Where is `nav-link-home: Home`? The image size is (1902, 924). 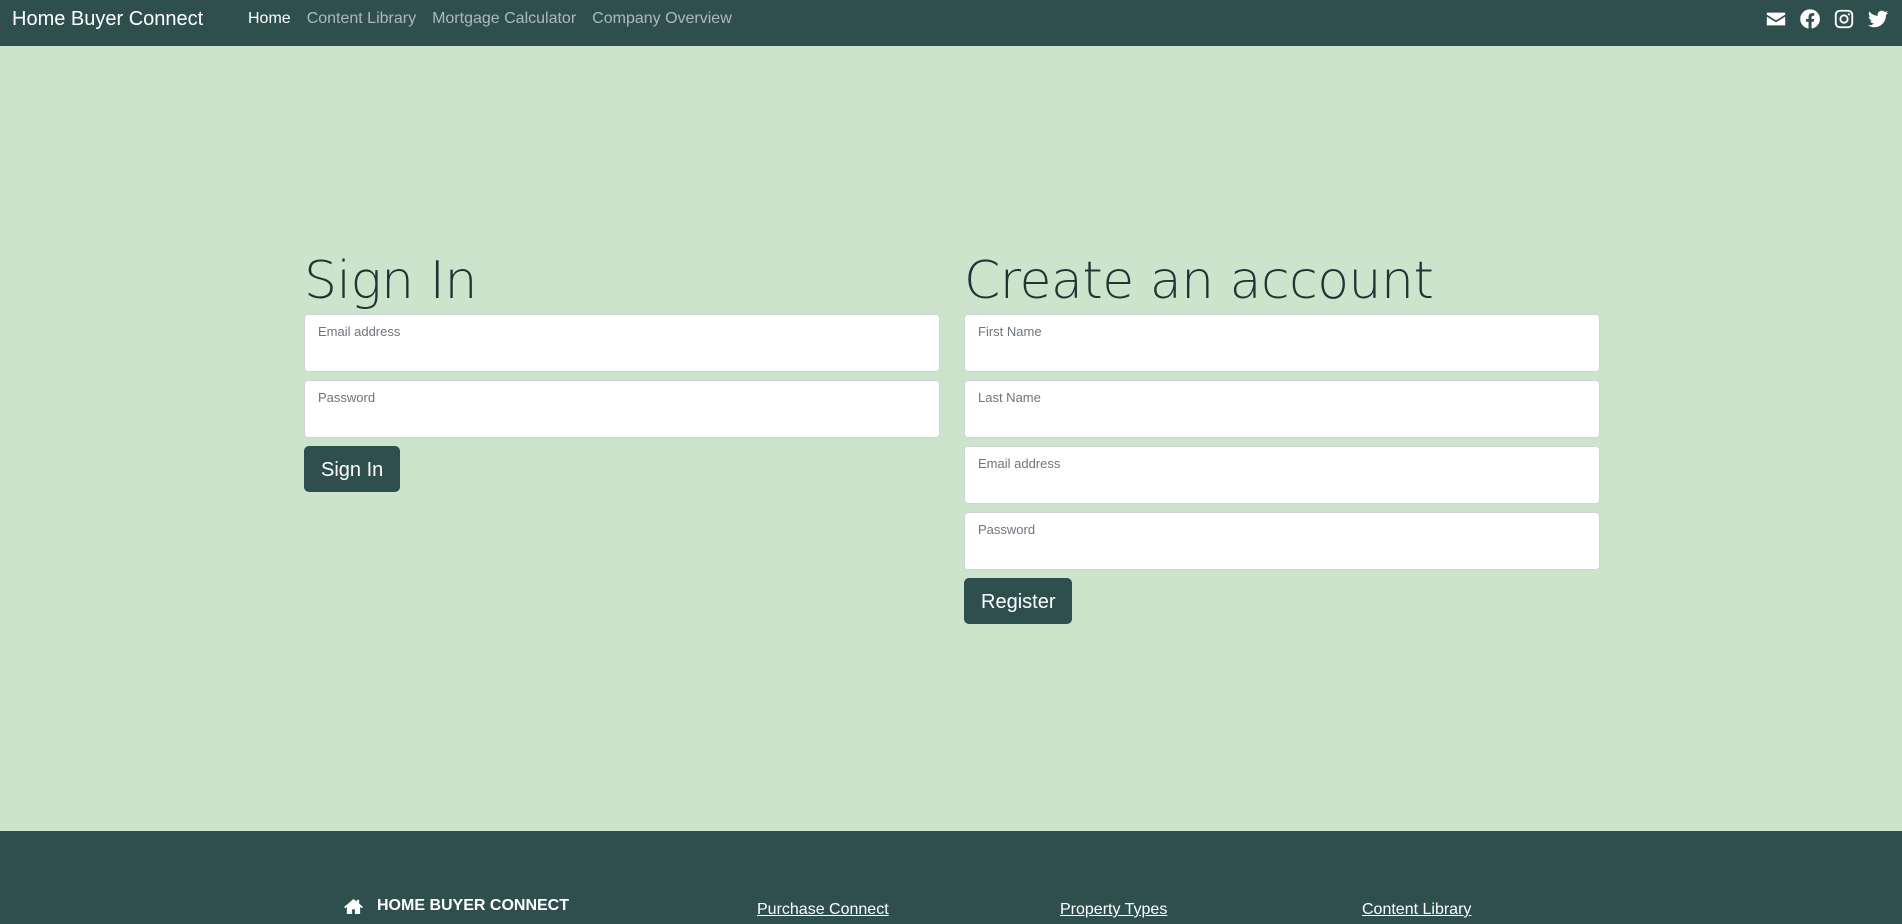
nav-link-home: Home is located at coordinates (269, 19).